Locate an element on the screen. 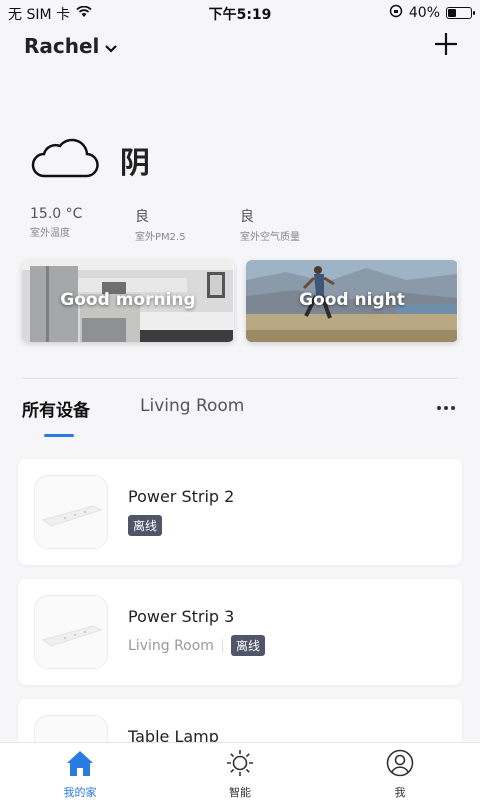 The width and height of the screenshot is (480, 800). home-selector: Rachel is located at coordinates (71, 46).